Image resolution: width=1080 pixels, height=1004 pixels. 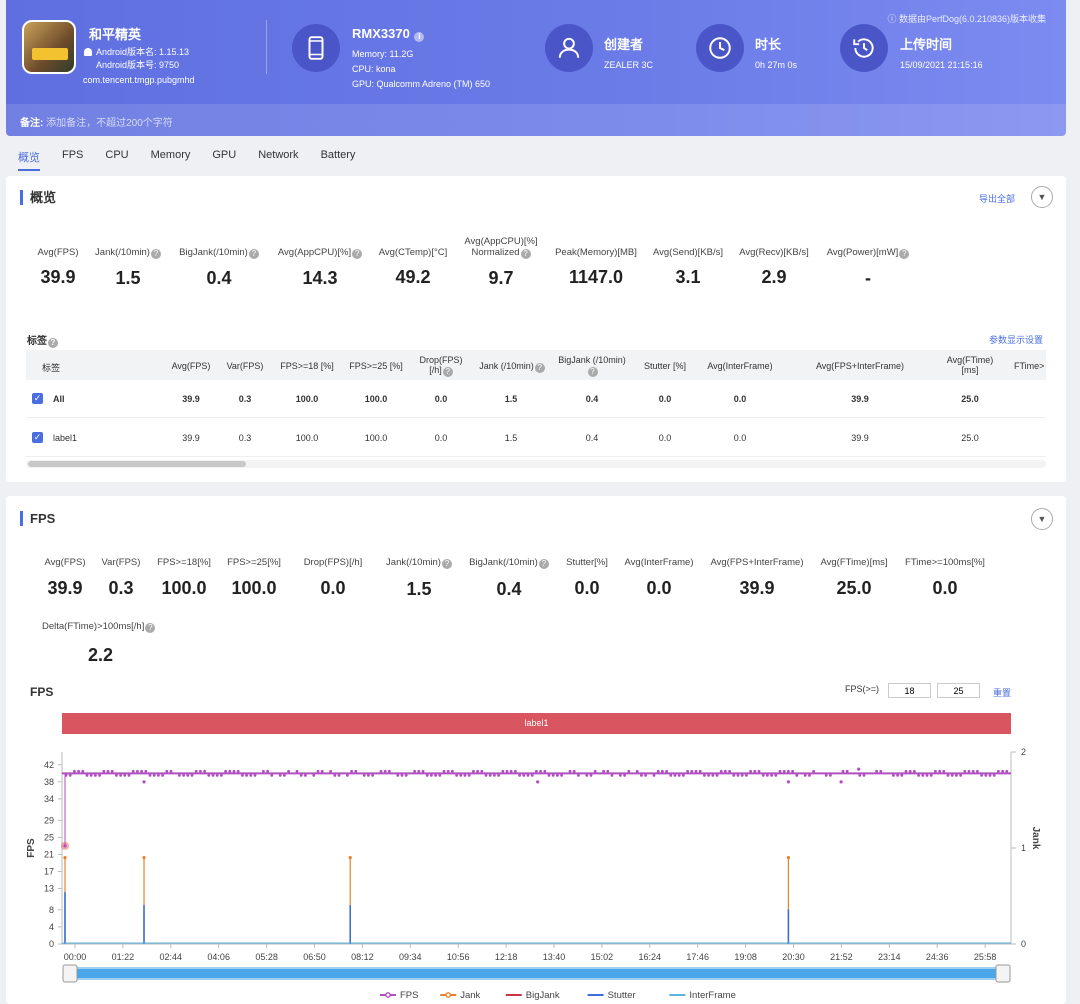 I want to click on y-axis-label: FPS, so click(x=31, y=848).